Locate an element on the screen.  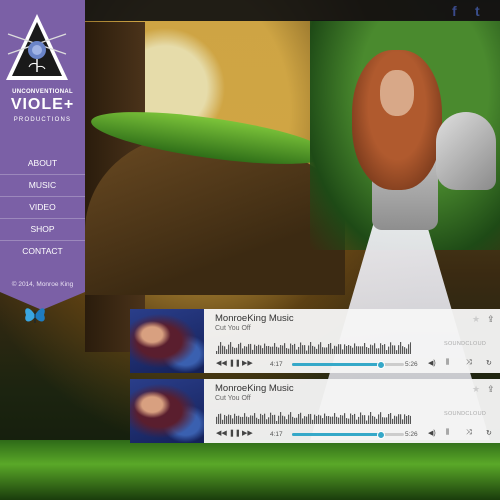
nav-item-video: VIDEO is located at coordinates (42, 207).